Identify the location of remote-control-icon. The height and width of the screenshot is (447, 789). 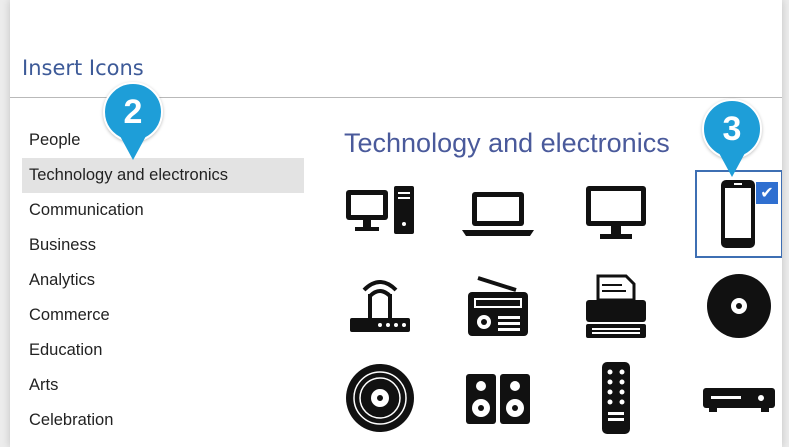
(616, 398).